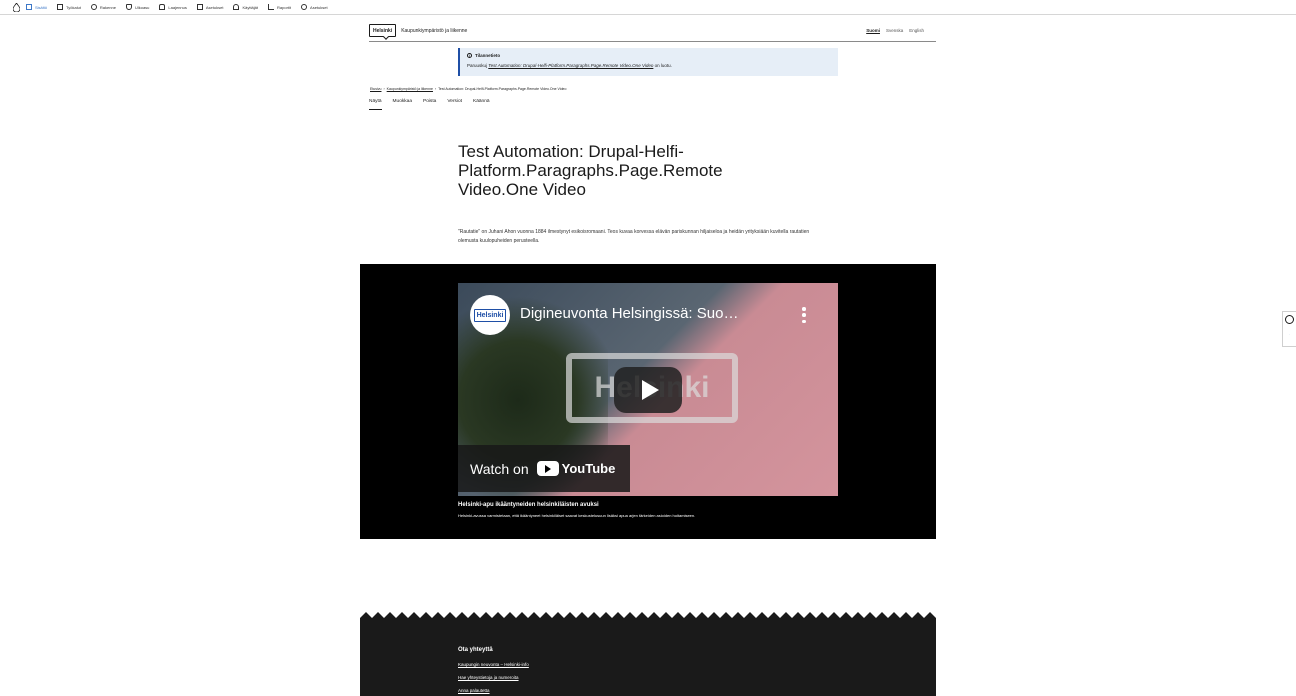 The image size is (1296, 696). I want to click on extend-icon, so click(162, 7).